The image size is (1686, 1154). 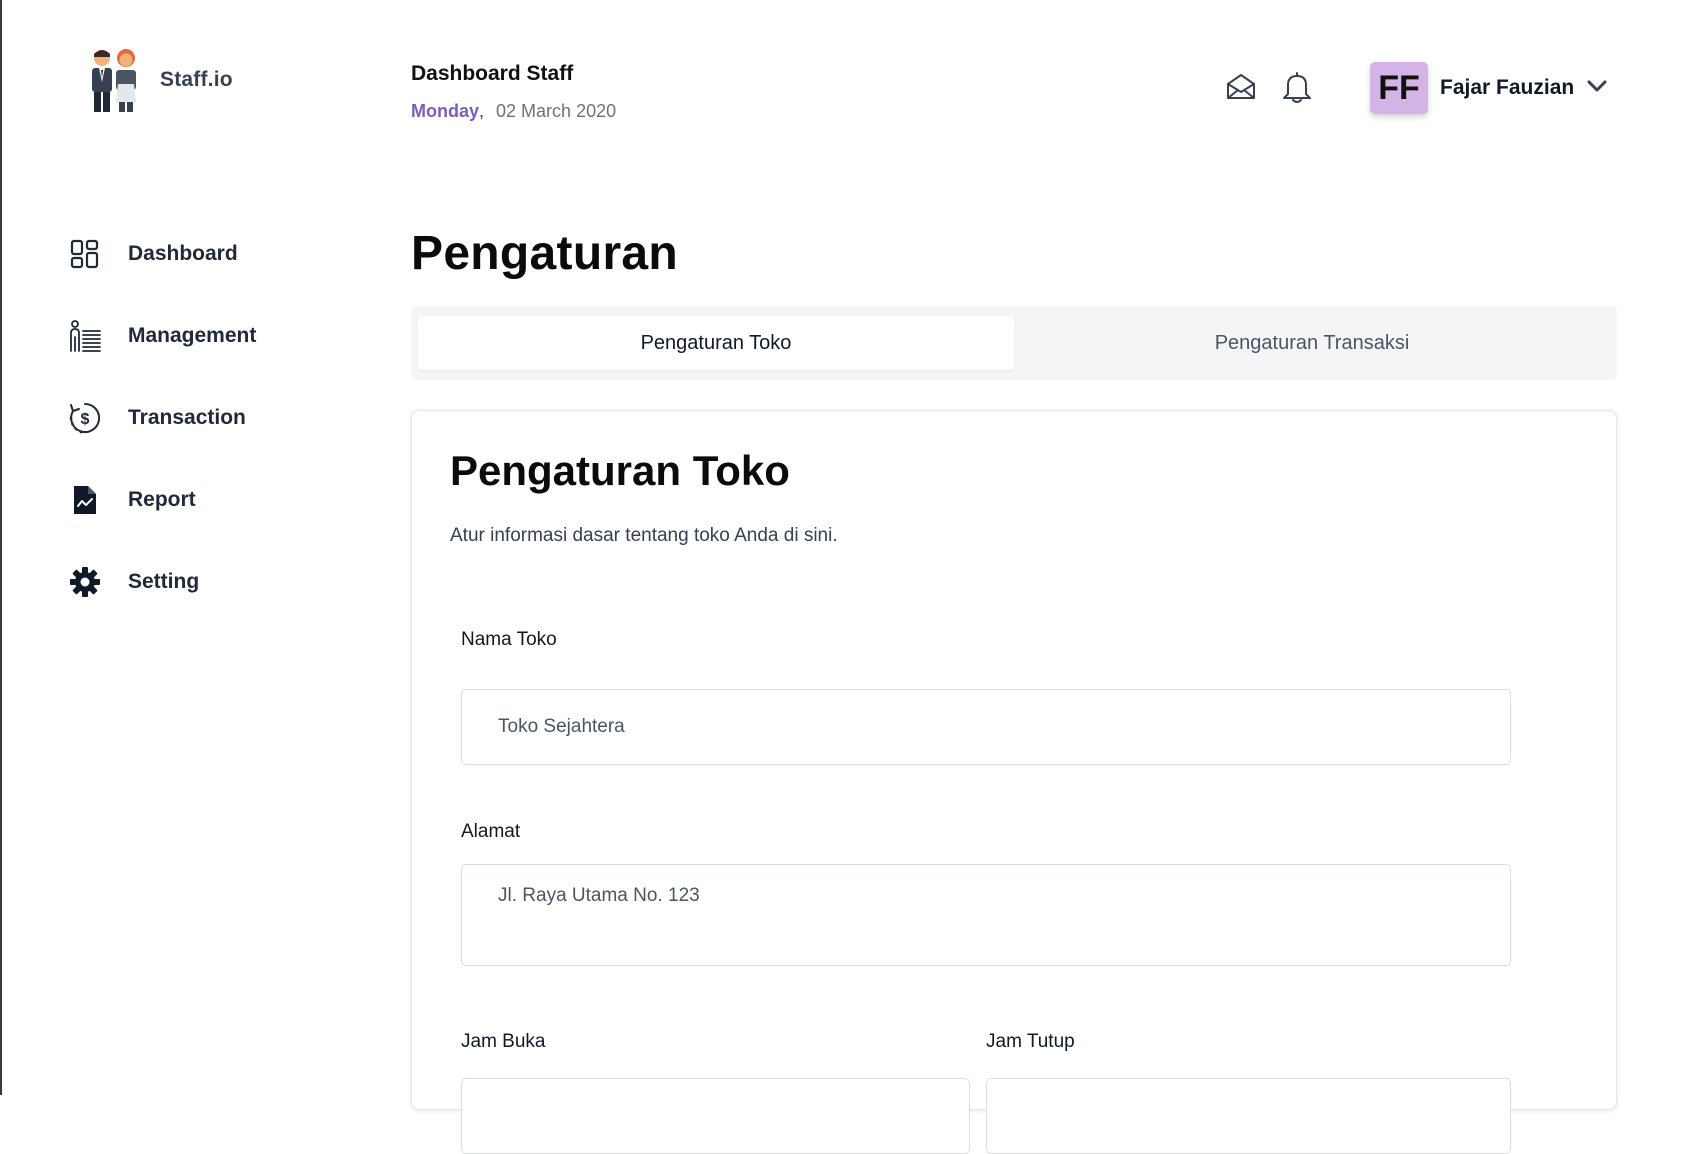 What do you see at coordinates (986, 727) in the screenshot?
I see `nama-toko-input: Toko Sejahtera` at bounding box center [986, 727].